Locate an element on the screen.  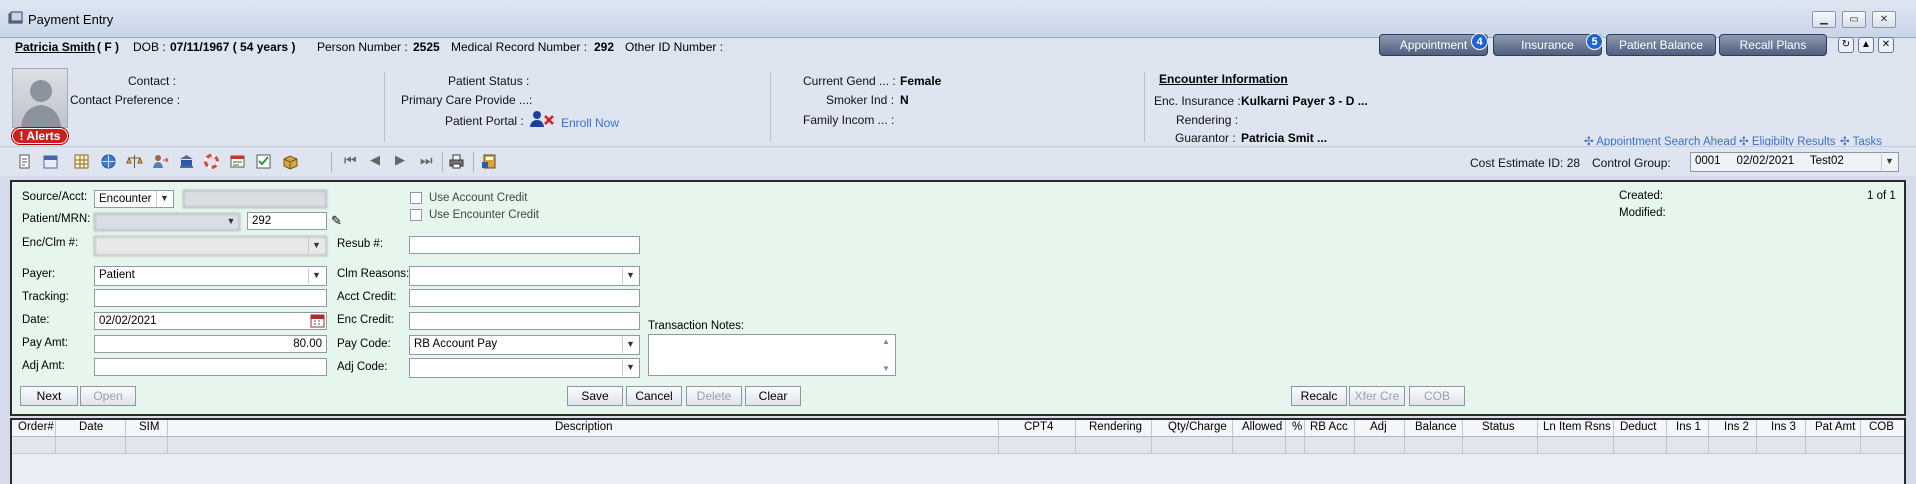
form-icon is located at coordinates (237, 161).